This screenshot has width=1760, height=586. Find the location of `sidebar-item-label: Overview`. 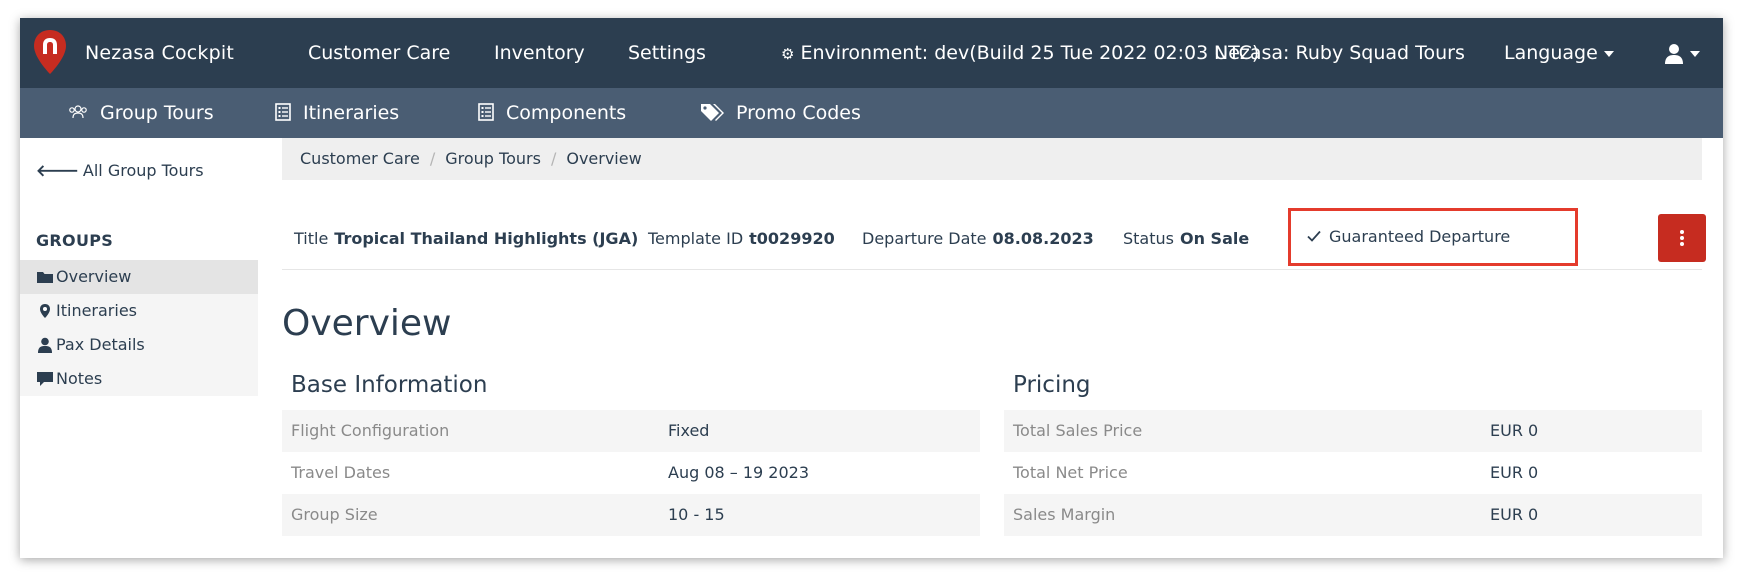

sidebar-item-label: Overview is located at coordinates (94, 276).